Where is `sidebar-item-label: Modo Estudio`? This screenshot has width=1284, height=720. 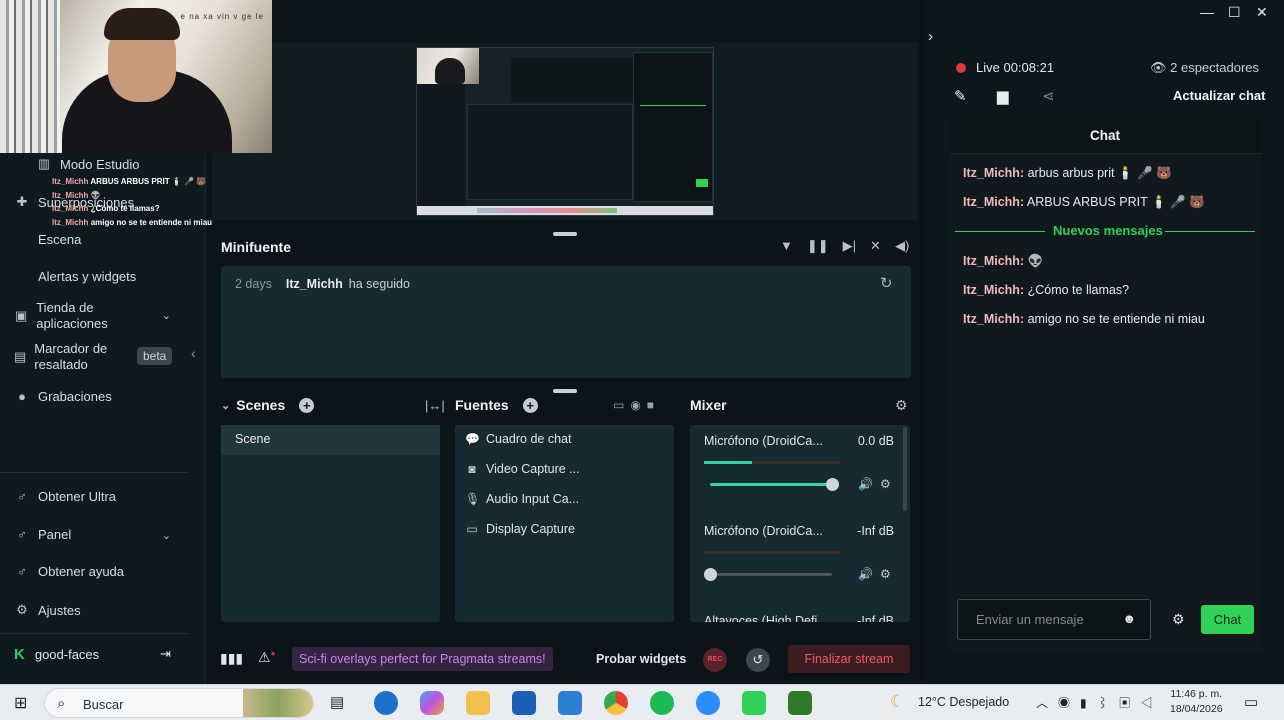 sidebar-item-label: Modo Estudio is located at coordinates (100, 164).